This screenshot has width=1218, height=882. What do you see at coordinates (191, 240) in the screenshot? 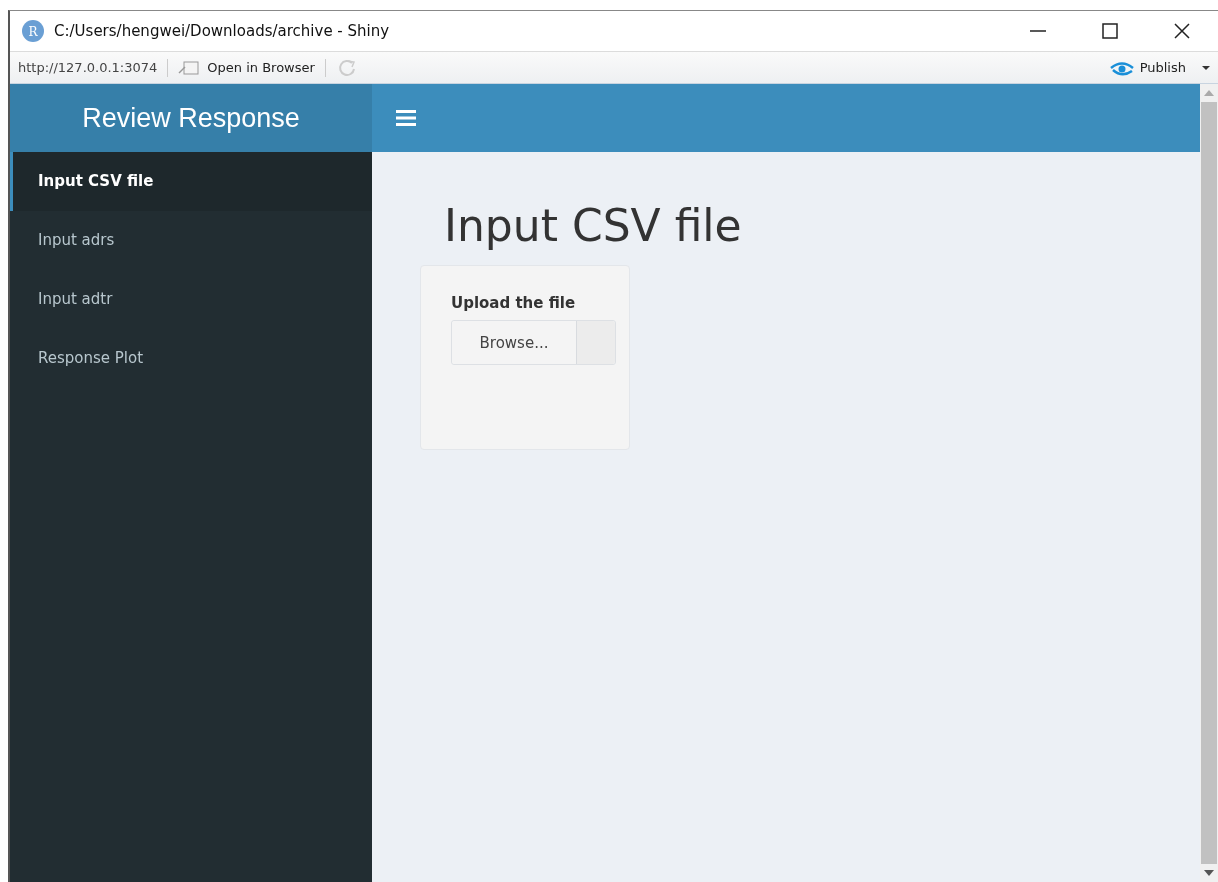
I see `sidebar-item: Input adrs` at bounding box center [191, 240].